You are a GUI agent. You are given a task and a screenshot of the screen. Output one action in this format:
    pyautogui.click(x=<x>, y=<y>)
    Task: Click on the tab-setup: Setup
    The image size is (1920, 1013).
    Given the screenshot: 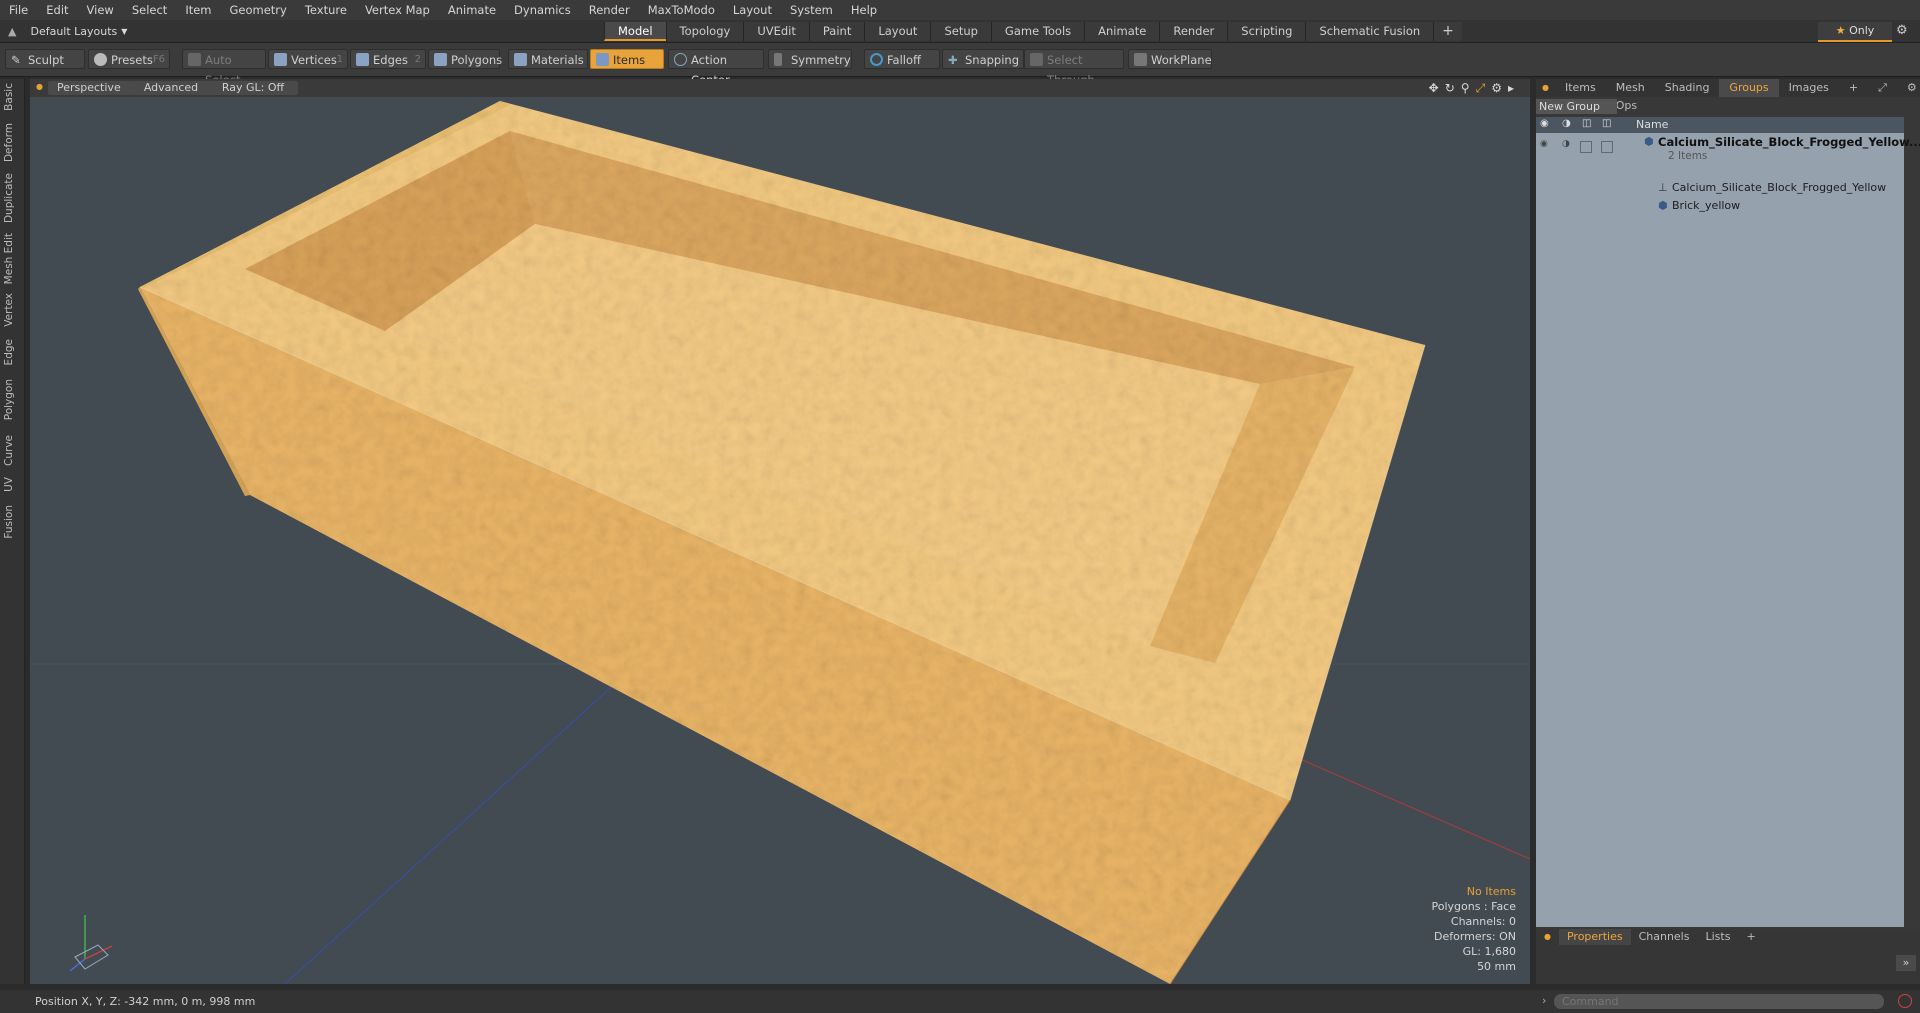 What is the action you would take?
    pyautogui.click(x=960, y=31)
    